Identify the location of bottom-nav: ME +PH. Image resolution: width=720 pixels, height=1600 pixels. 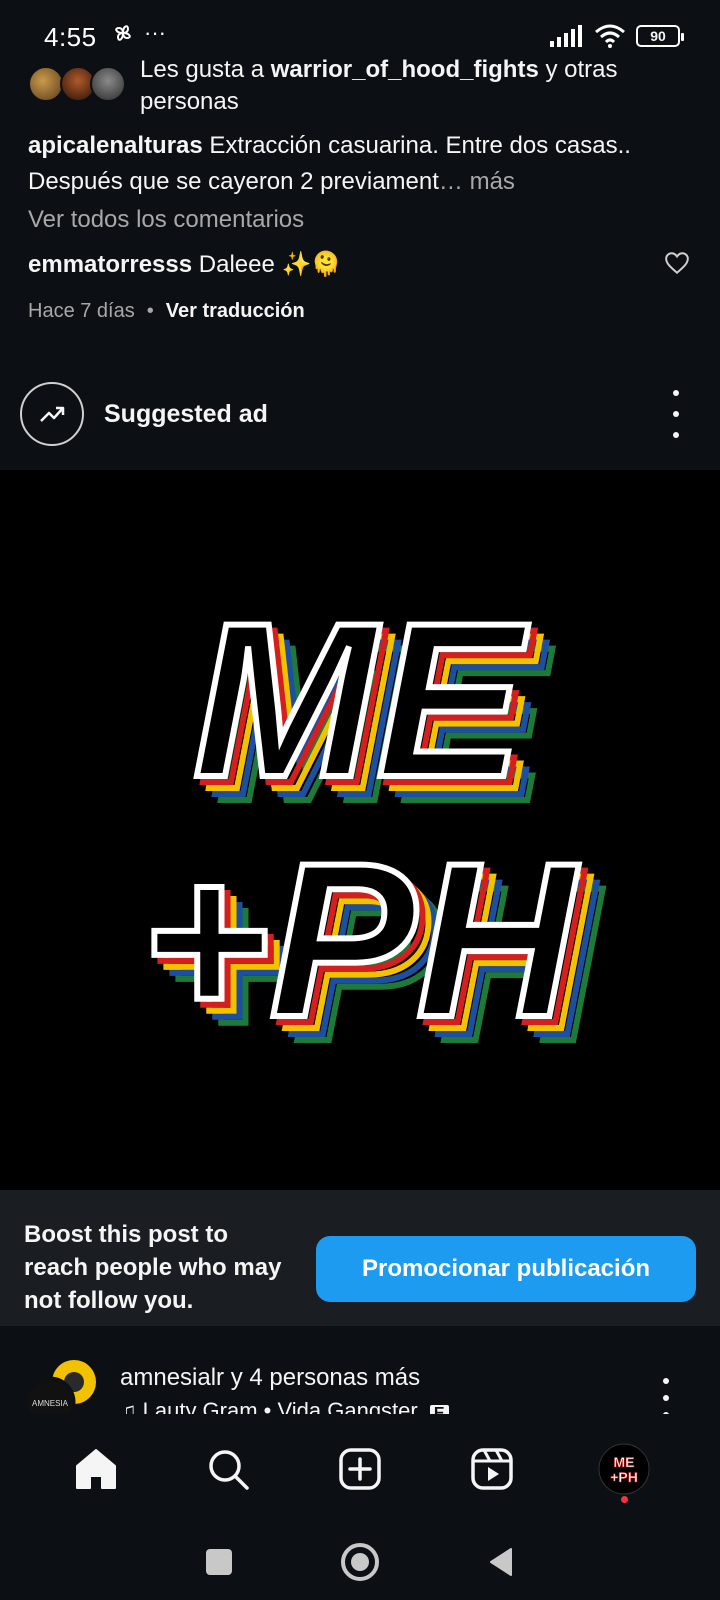
(360, 1469).